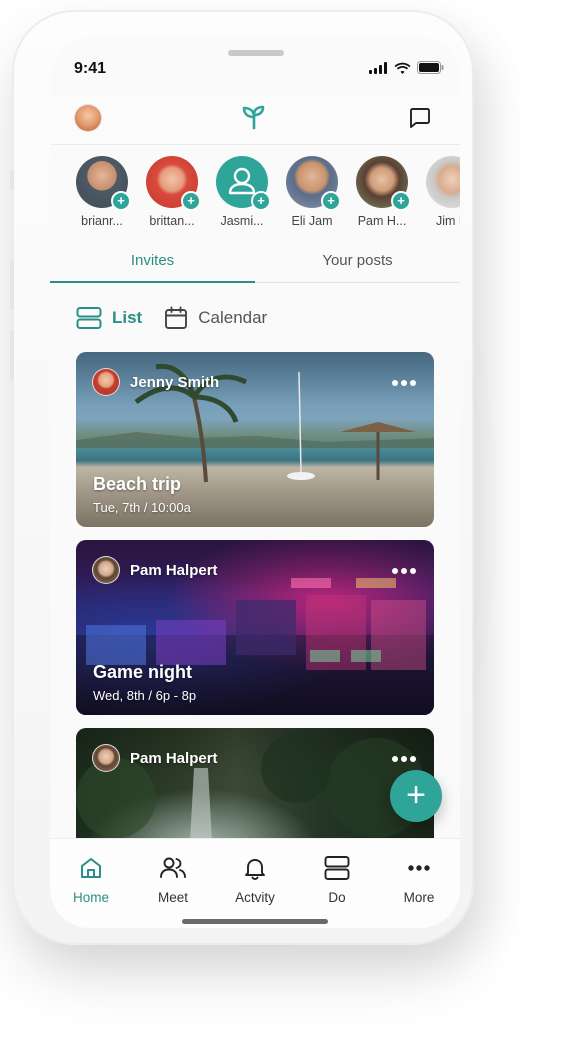 The height and width of the screenshot is (1037, 568). Describe the element at coordinates (357, 260) in the screenshot. I see `tab-your-posts: Your posts` at that location.